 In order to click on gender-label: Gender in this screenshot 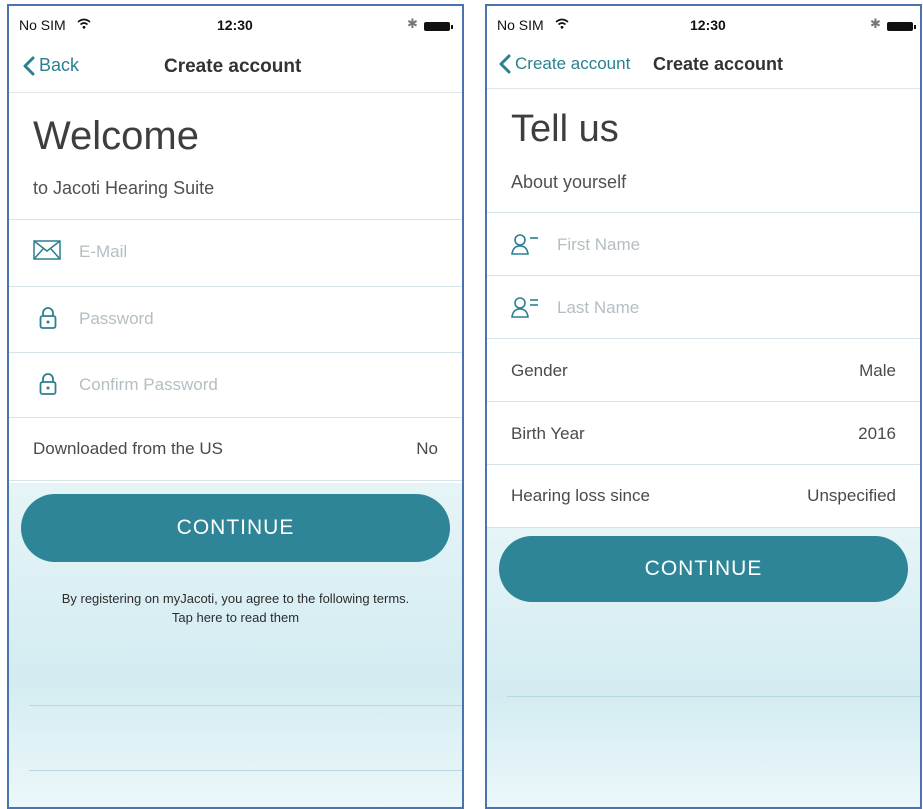, I will do `click(539, 370)`.